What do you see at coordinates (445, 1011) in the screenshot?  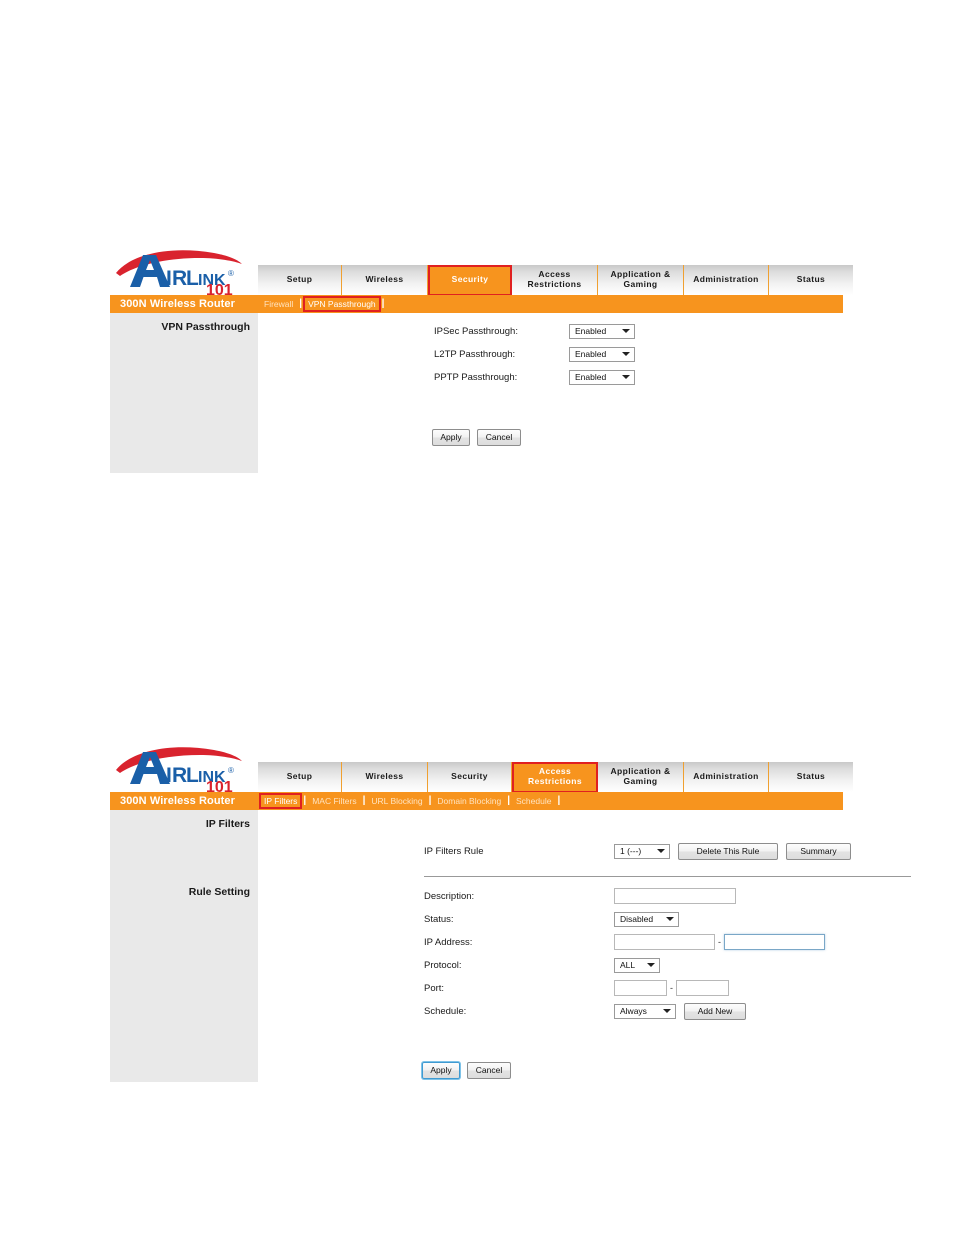 I see `schedule-label: Schedule:` at bounding box center [445, 1011].